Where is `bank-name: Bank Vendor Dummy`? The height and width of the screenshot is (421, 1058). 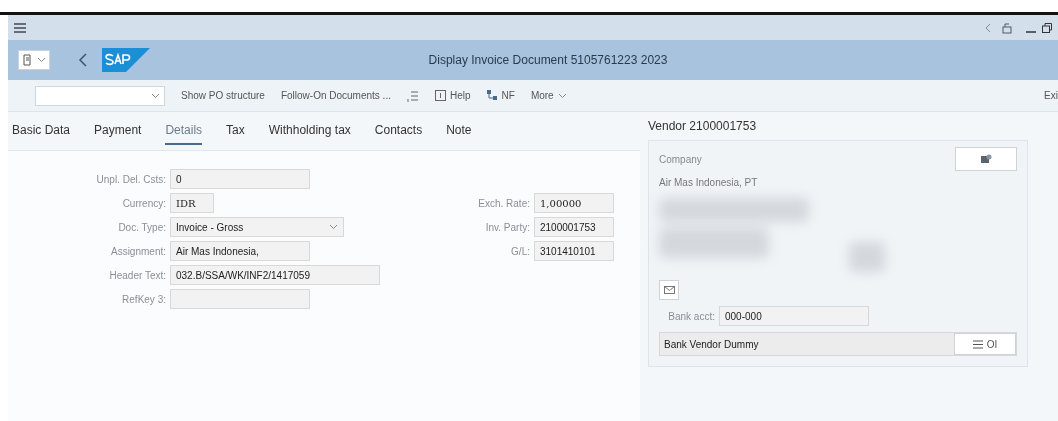 bank-name: Bank Vendor Dummy is located at coordinates (711, 344).